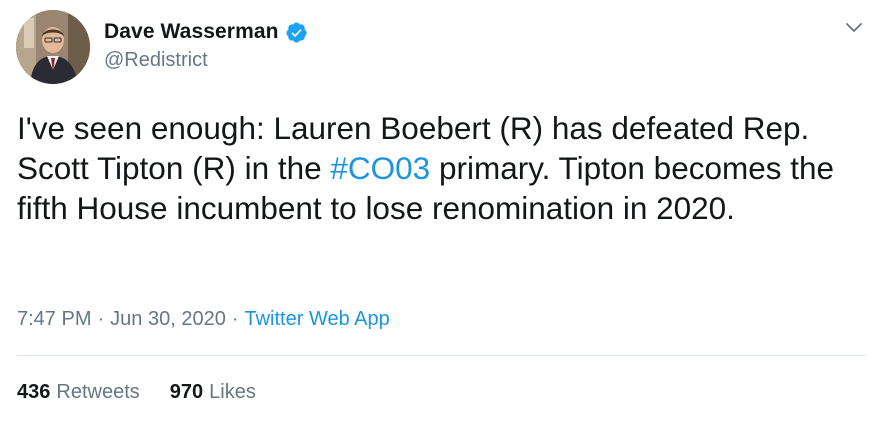  What do you see at coordinates (380, 168) in the screenshot?
I see `hashtag-link: #CO03` at bounding box center [380, 168].